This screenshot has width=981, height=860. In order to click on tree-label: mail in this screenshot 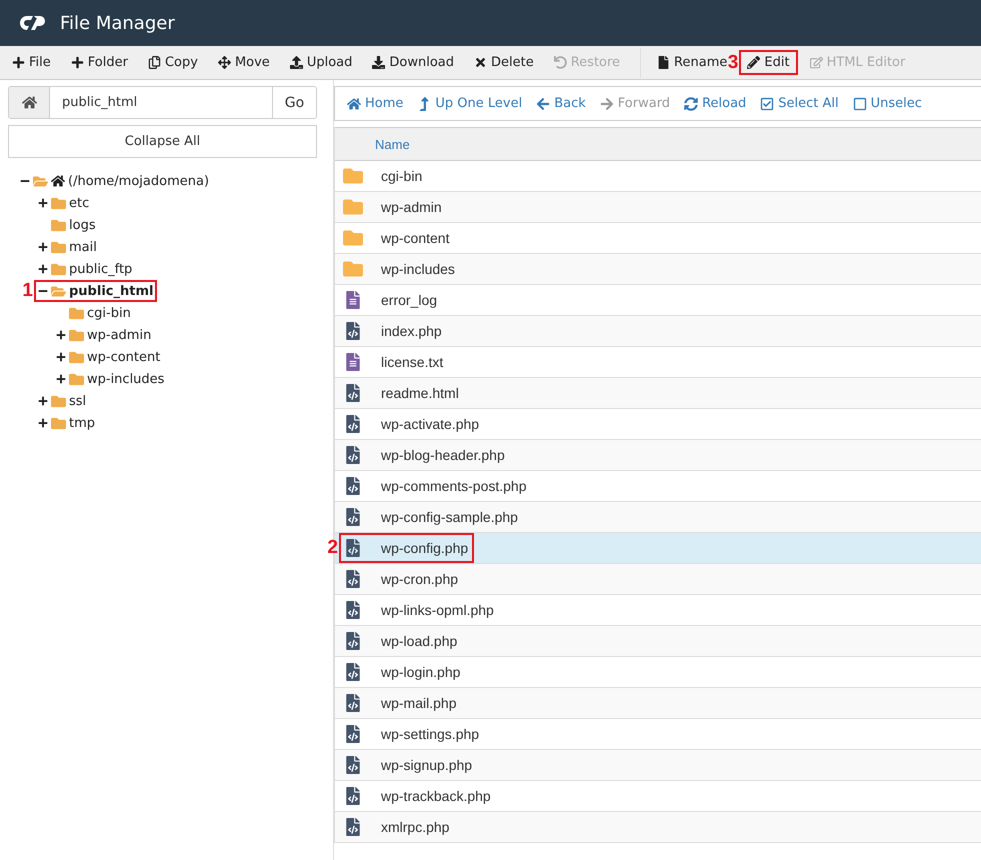, I will do `click(83, 247)`.